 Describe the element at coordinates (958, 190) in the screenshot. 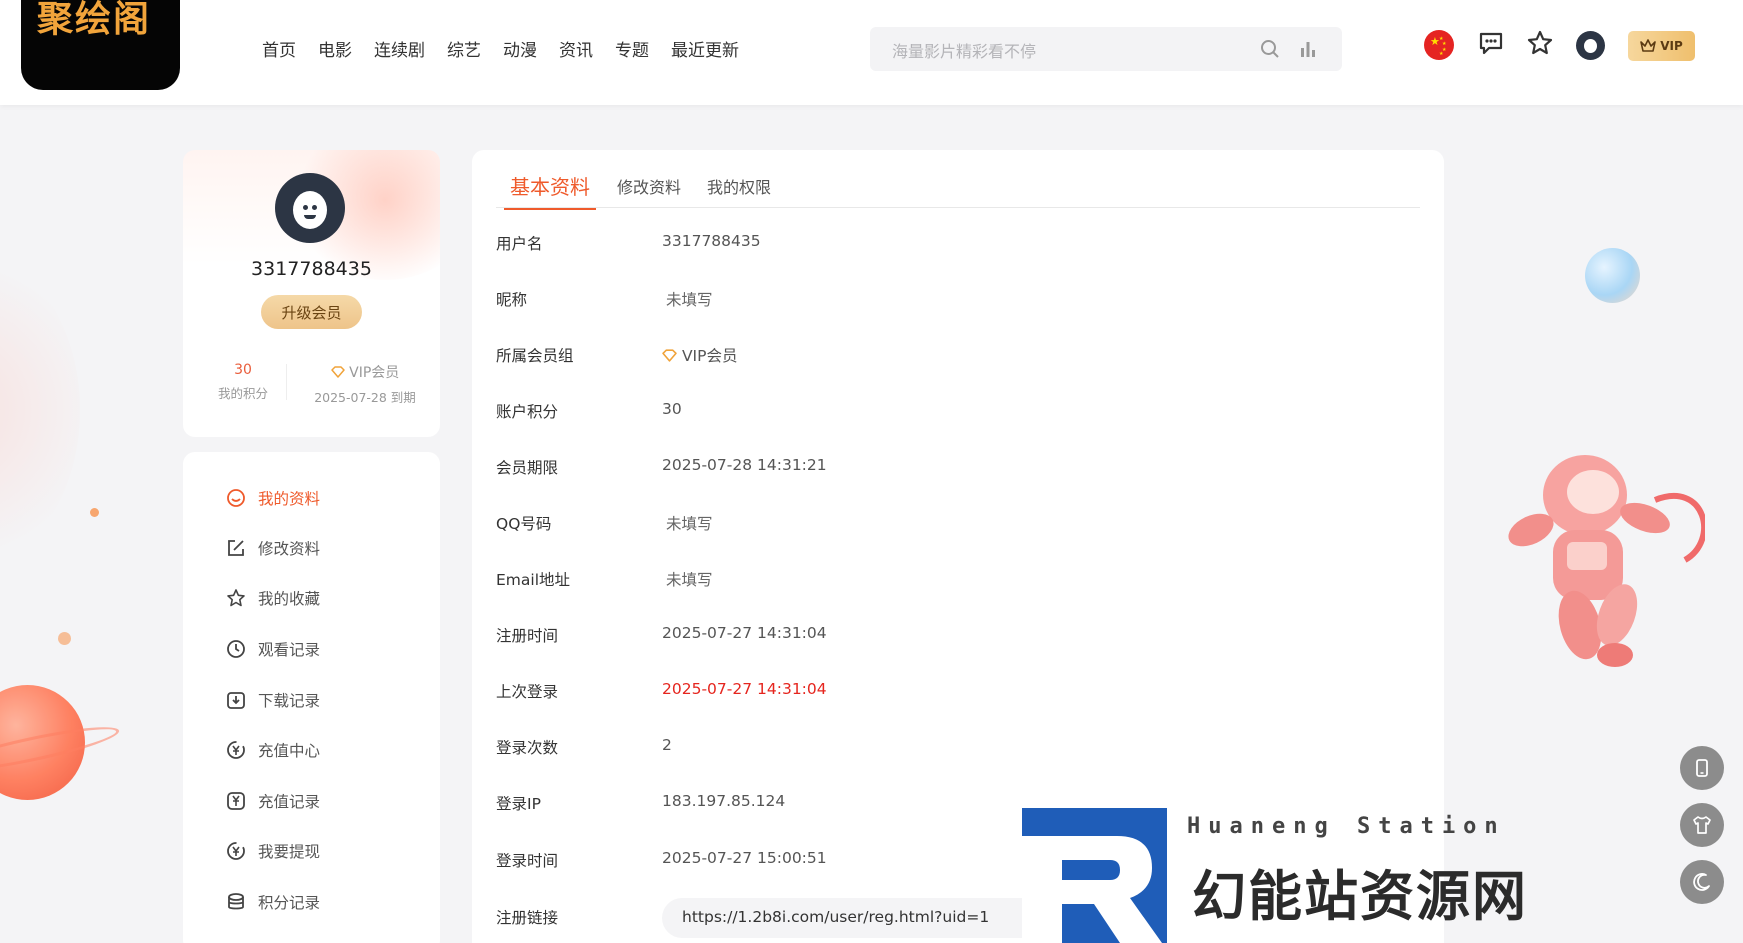

I see `info-tabs: 基本资料 修改资料 我的权限` at that location.